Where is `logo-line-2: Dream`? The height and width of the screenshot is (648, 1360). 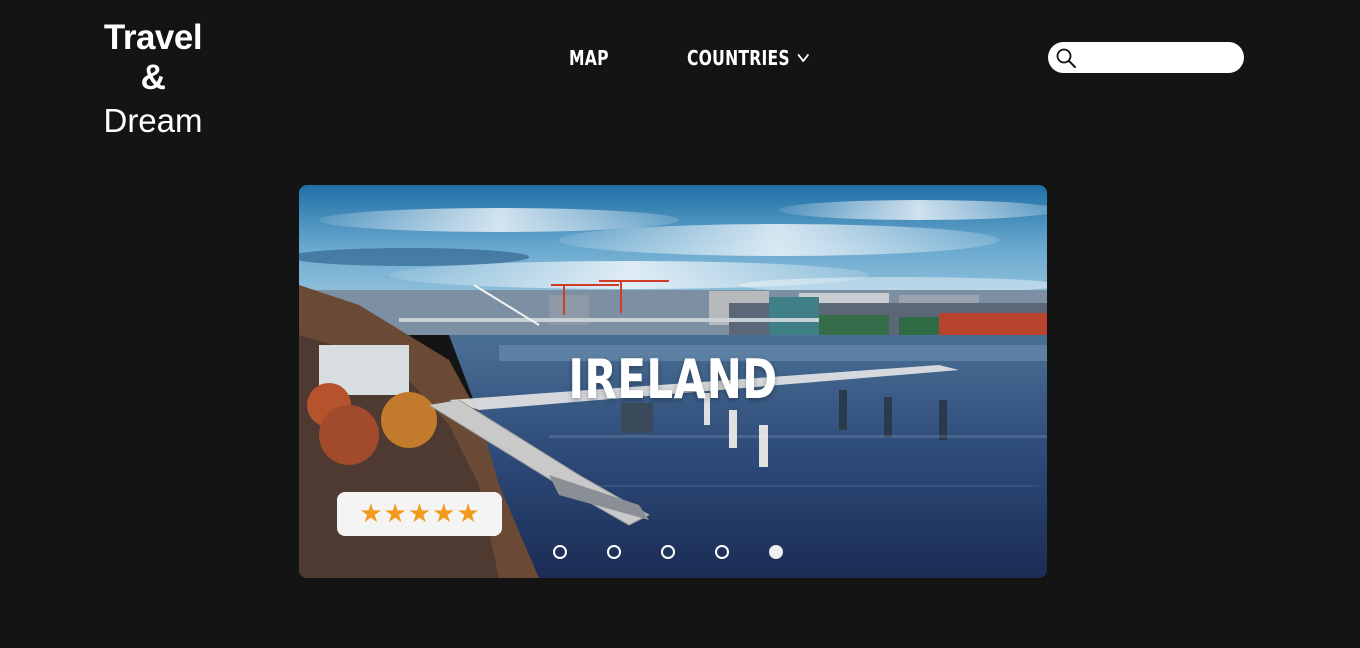
logo-line-2: Dream is located at coordinates (153, 120).